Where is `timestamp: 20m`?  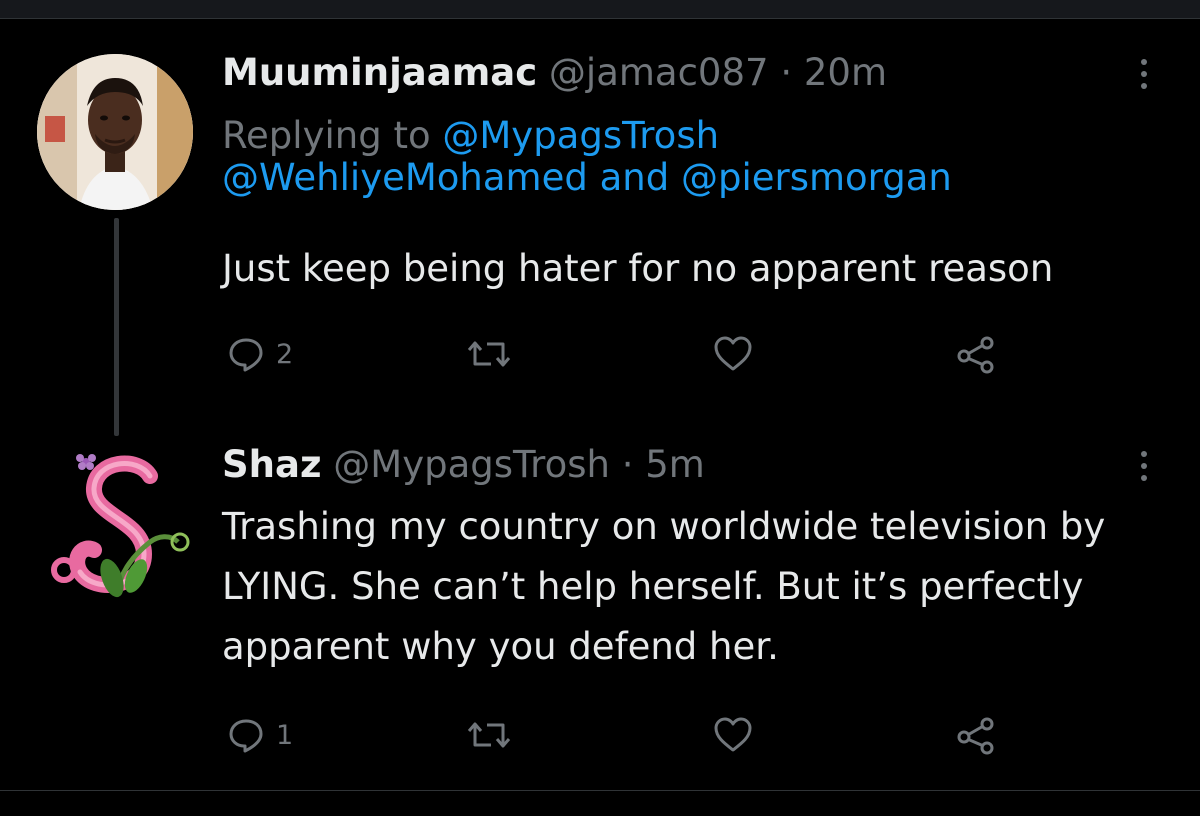 timestamp: 20m is located at coordinates (845, 72).